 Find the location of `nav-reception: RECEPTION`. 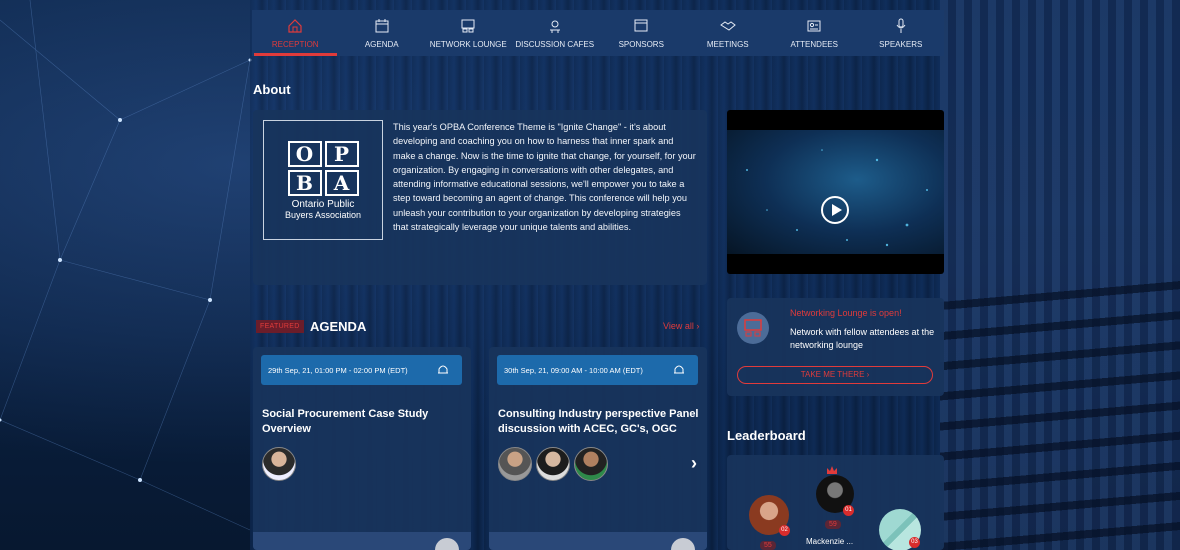

nav-reception: RECEPTION is located at coordinates (295, 33).